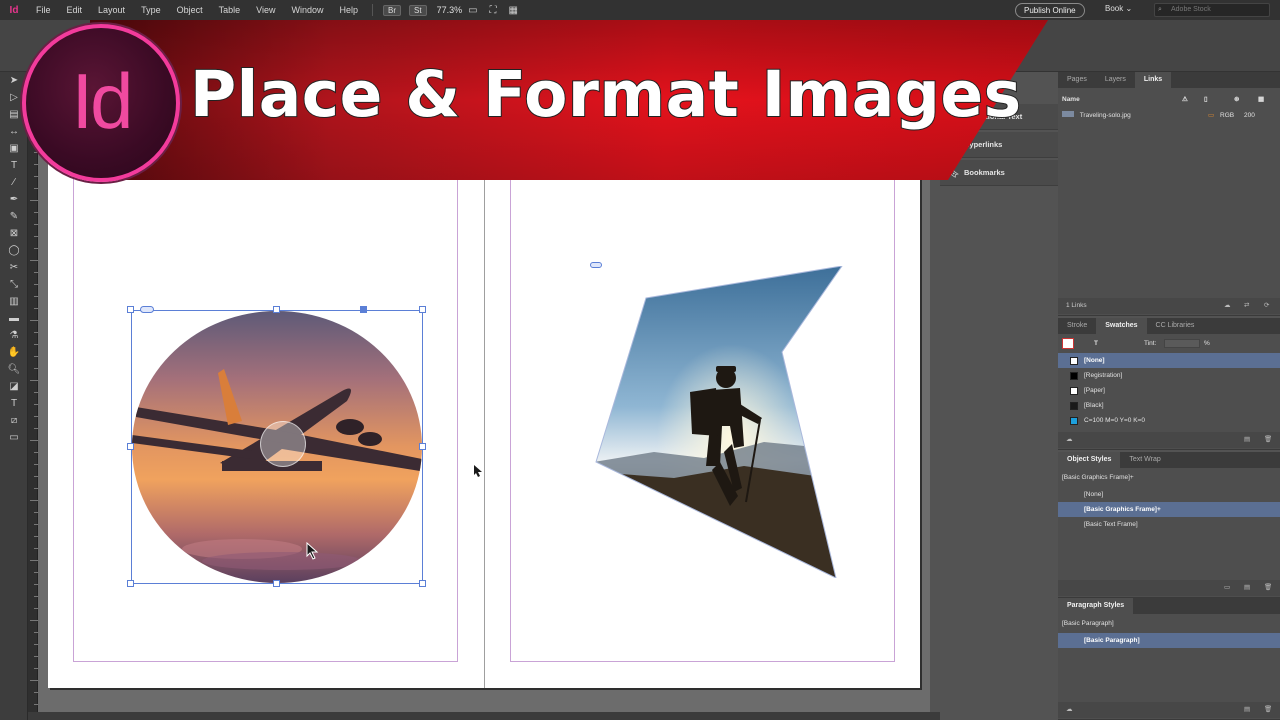  I want to click on swatch-row: [Registration], so click(1169, 375).